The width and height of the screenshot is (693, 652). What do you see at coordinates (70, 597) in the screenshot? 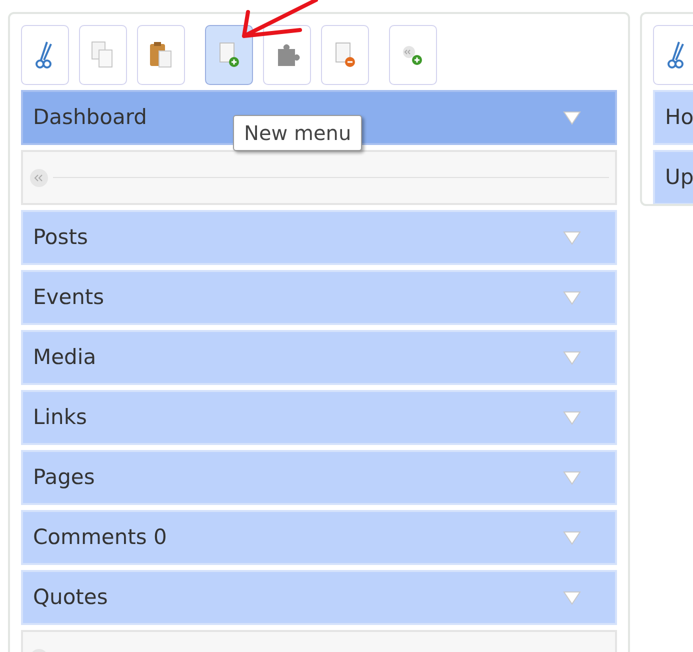
I see `menu-label: Quotes` at bounding box center [70, 597].